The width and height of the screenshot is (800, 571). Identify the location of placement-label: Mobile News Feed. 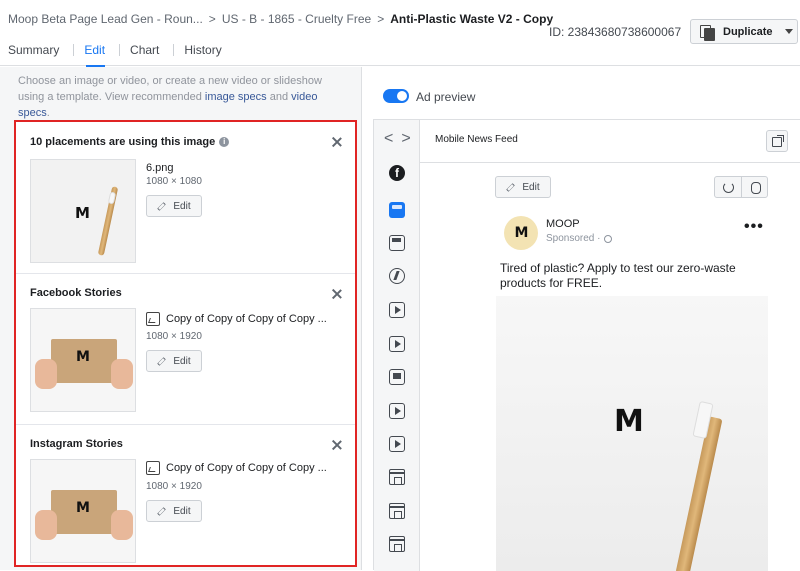
(476, 139).